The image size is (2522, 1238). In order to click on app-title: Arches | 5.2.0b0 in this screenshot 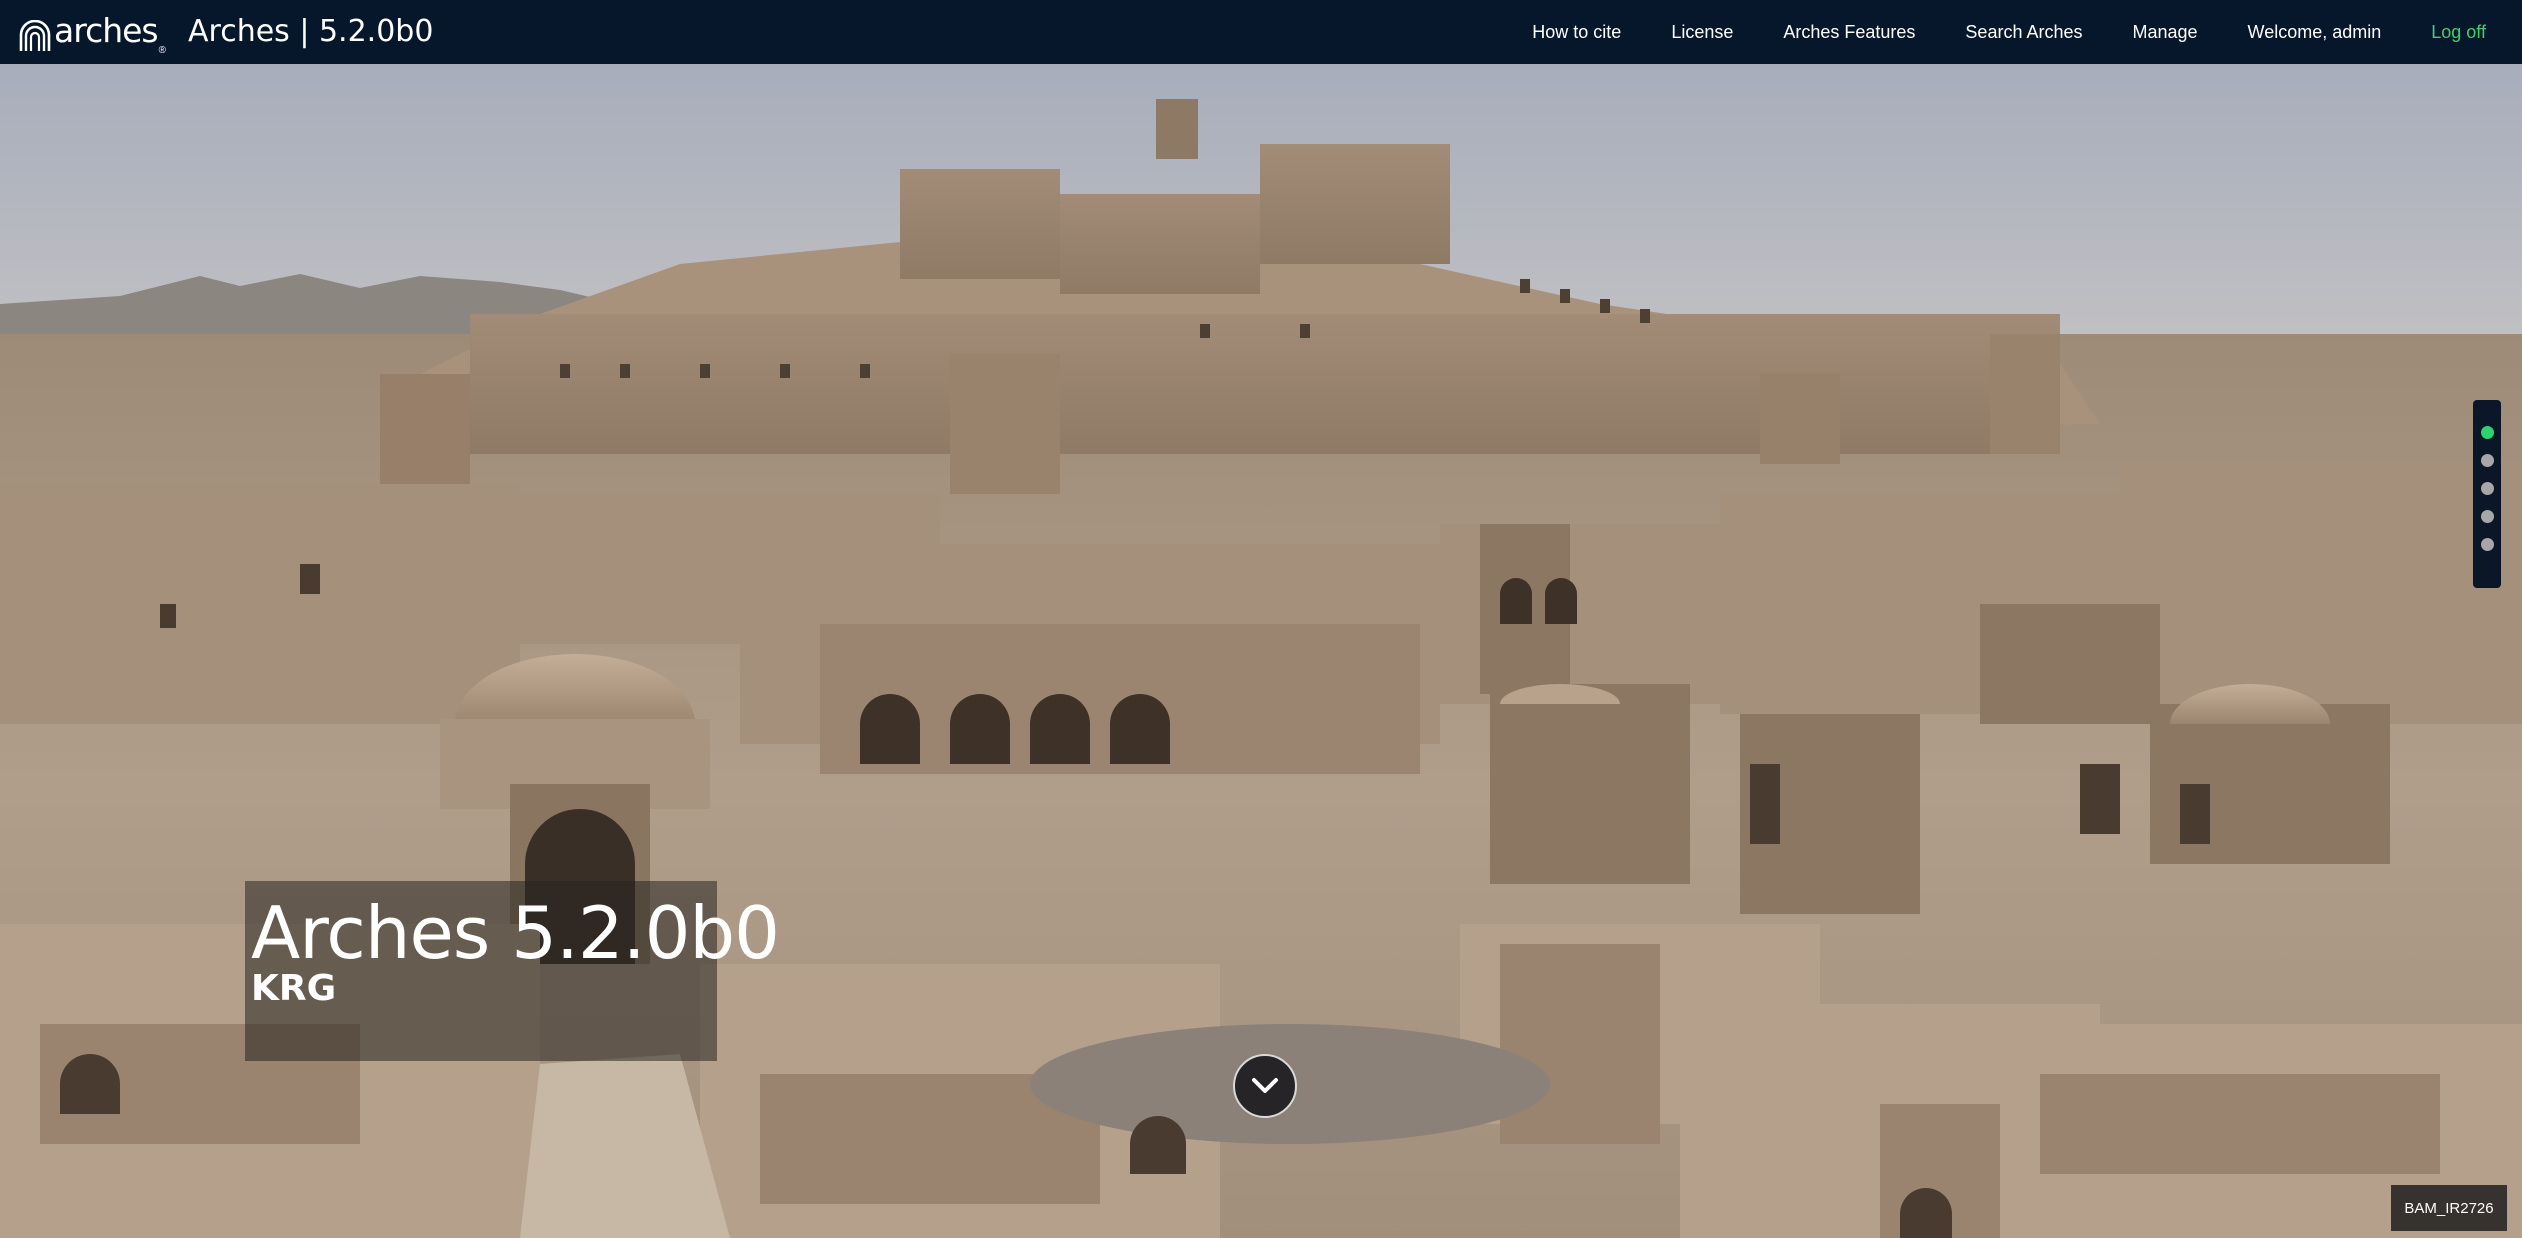, I will do `click(311, 31)`.